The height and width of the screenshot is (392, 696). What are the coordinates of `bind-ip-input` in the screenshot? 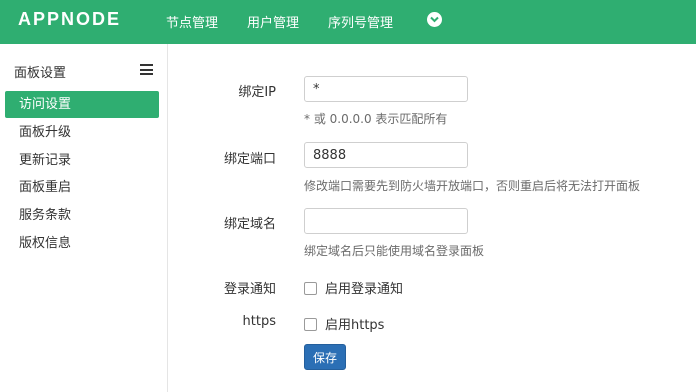 It's located at (386, 89).